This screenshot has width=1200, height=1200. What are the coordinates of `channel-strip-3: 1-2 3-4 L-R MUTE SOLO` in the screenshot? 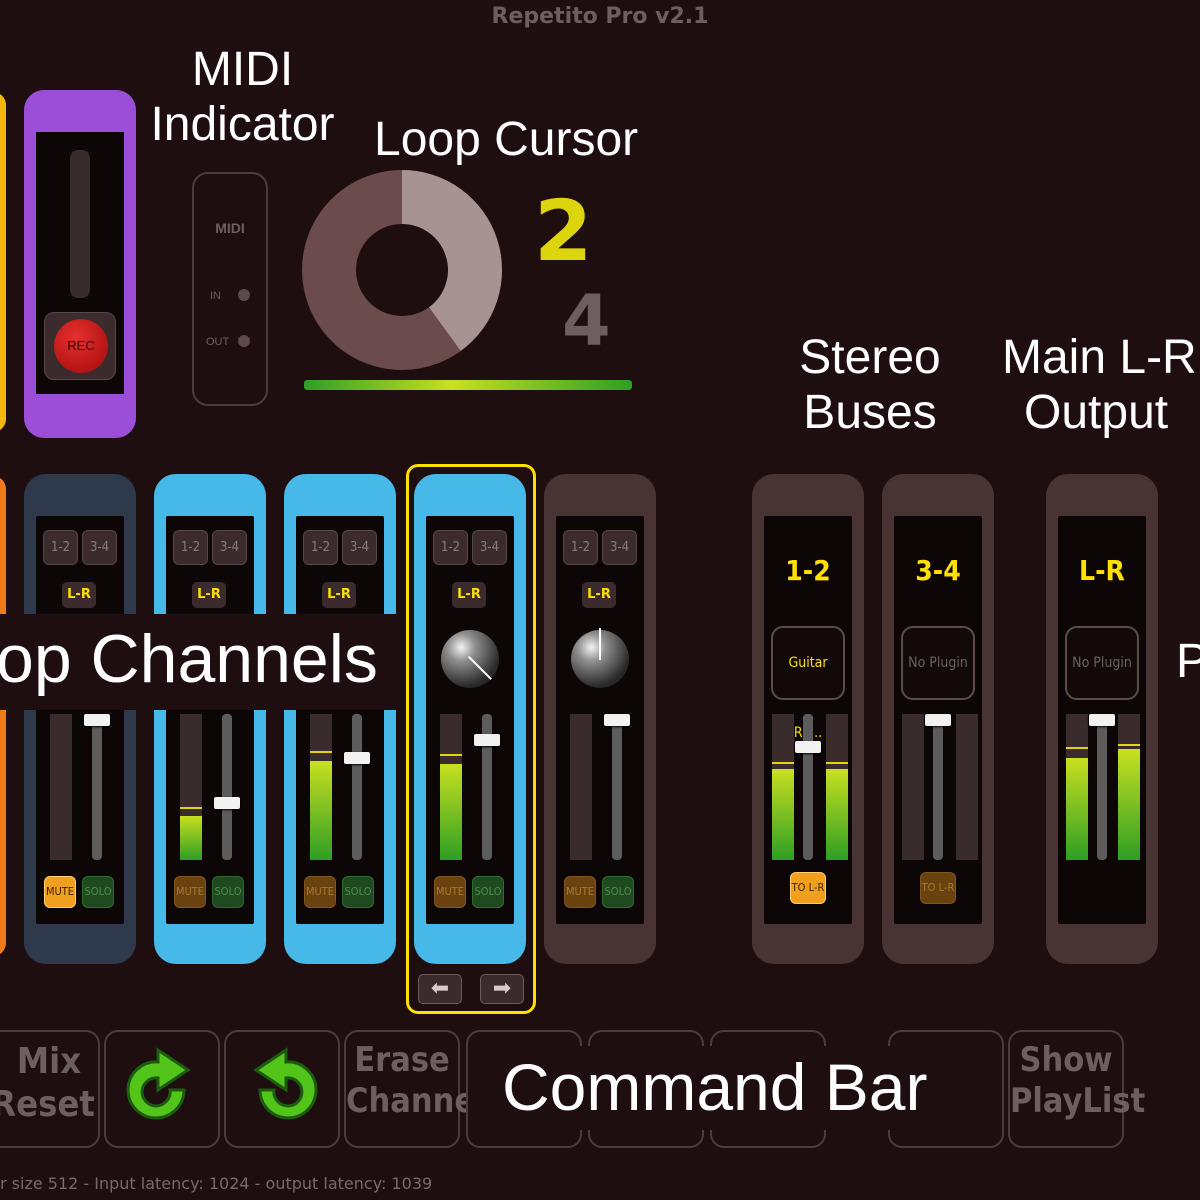 It's located at (340, 719).